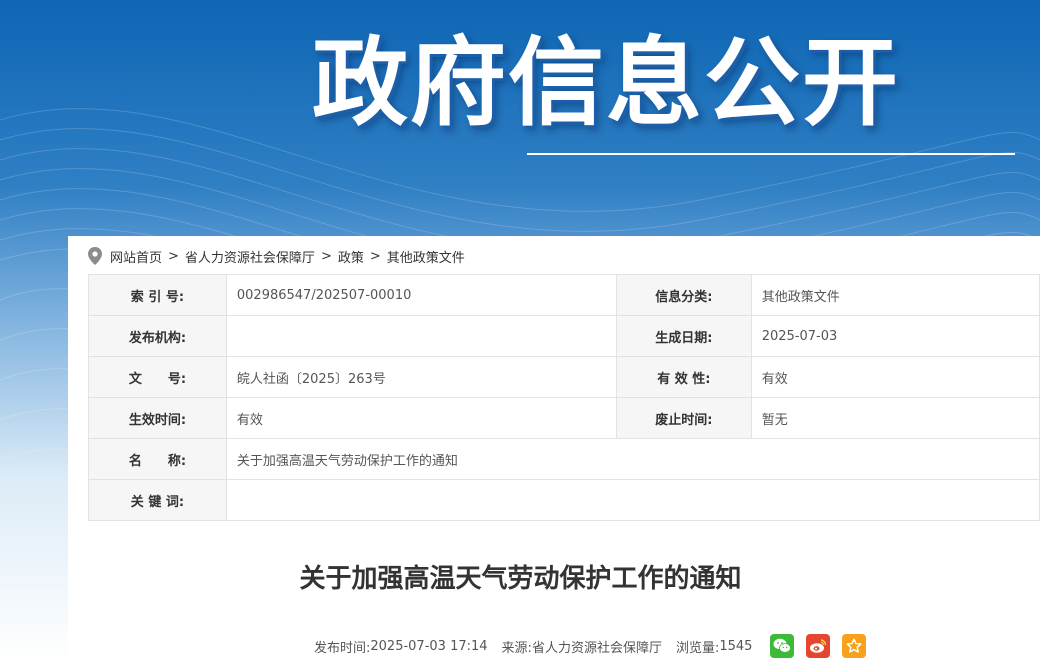 This screenshot has height=662, width=1040. Describe the element at coordinates (895, 377) in the screenshot. I see `validity-value: 有效` at that location.